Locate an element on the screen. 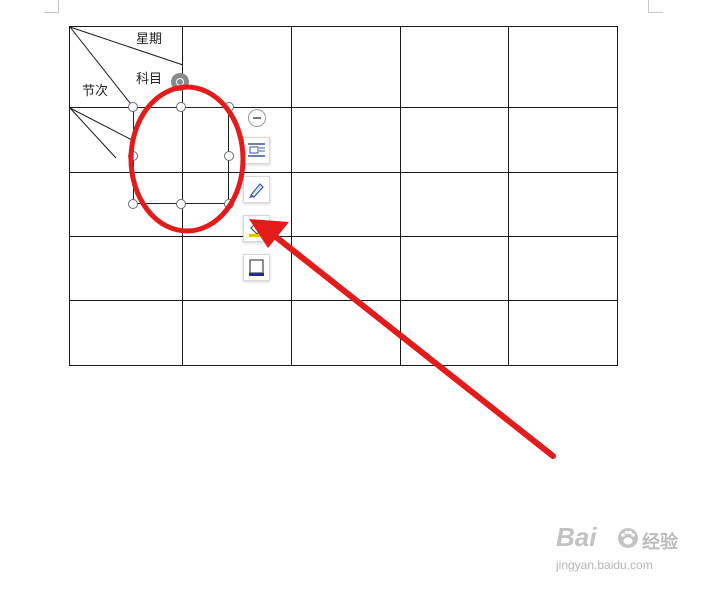 This screenshot has width=719, height=597. fill-bucket-icon is located at coordinates (257, 229).